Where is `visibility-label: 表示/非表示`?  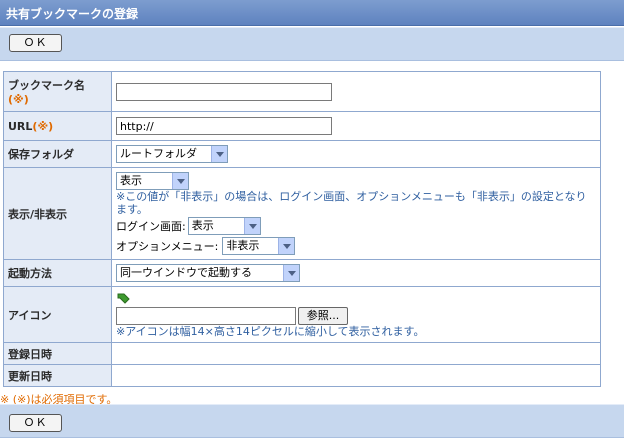
visibility-label: 表示/非表示 is located at coordinates (38, 214).